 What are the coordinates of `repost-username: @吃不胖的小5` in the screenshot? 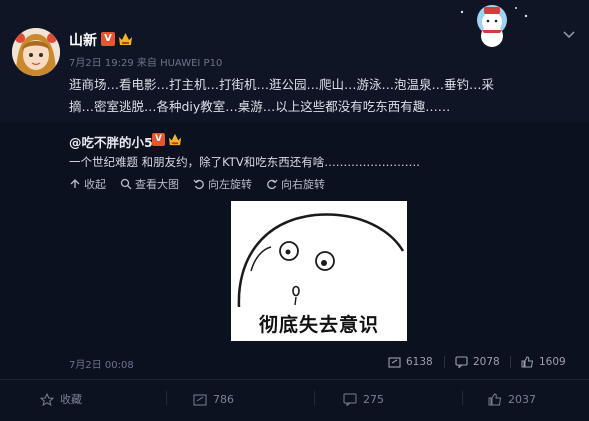 It's located at (111, 141).